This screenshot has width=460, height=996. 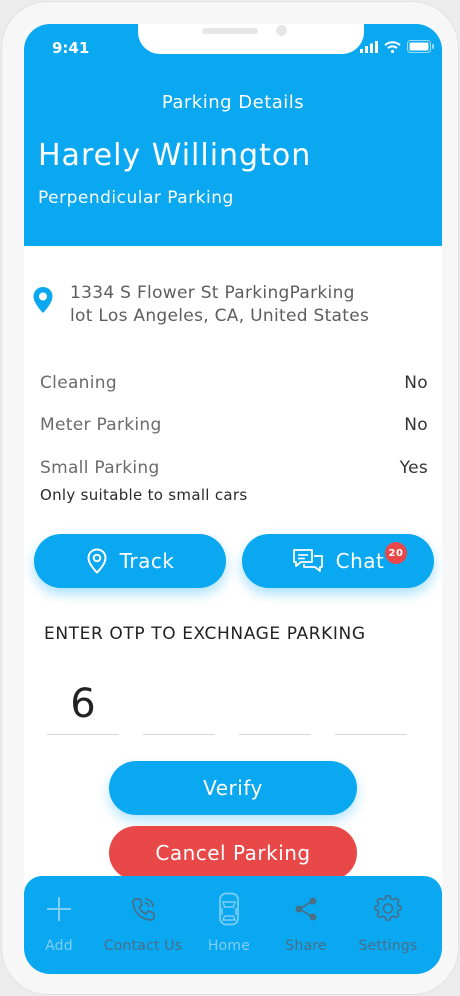 I want to click on front-camera, so click(x=281, y=30).